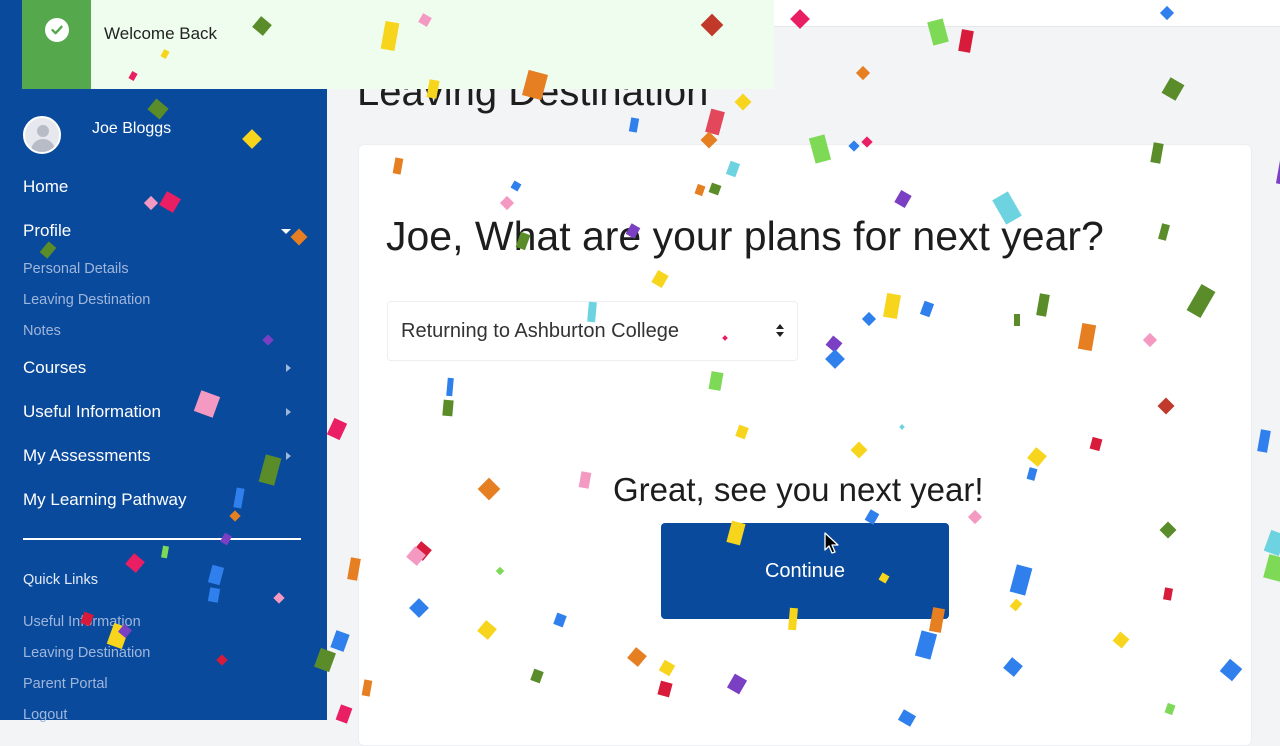  I want to click on toast-message: Welcome Back, so click(161, 33).